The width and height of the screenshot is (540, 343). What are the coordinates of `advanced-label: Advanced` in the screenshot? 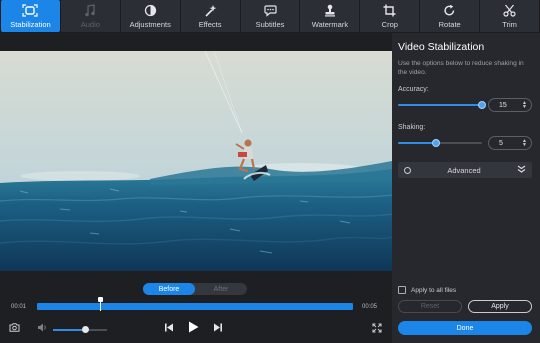 It's located at (464, 170).